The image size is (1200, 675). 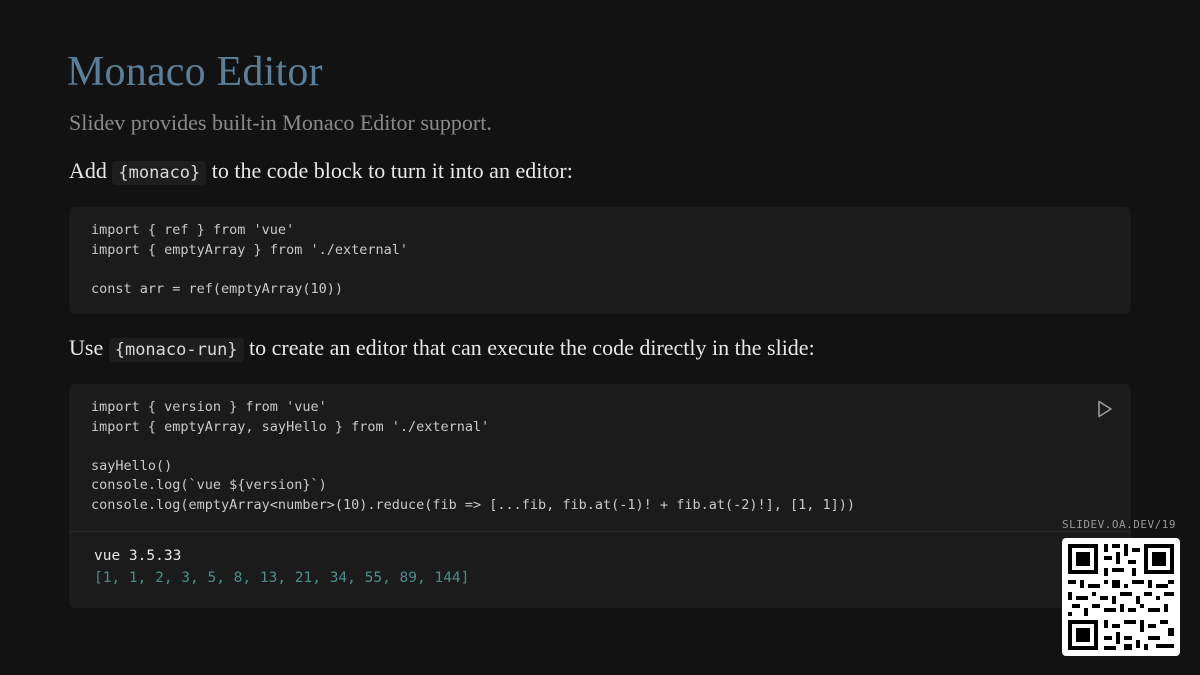 I want to click on code-line: import { ref } from 'vue', so click(x=192, y=231).